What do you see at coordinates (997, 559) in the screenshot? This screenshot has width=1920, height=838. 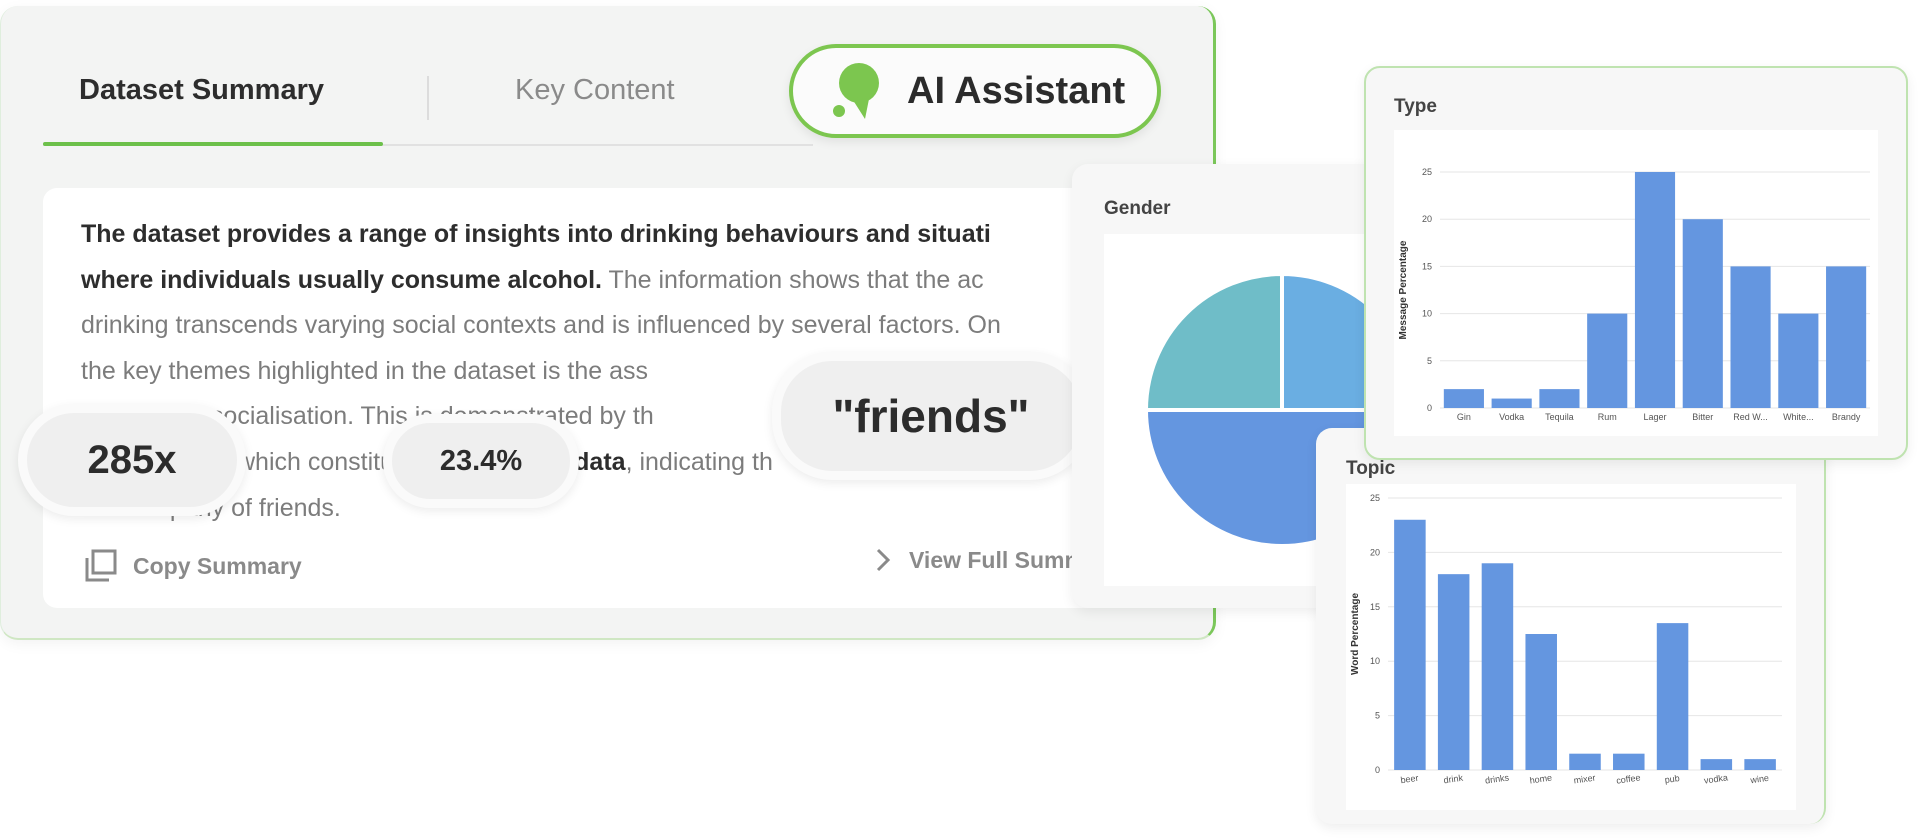 I see `view-full-summary-label: View Full Summ` at bounding box center [997, 559].